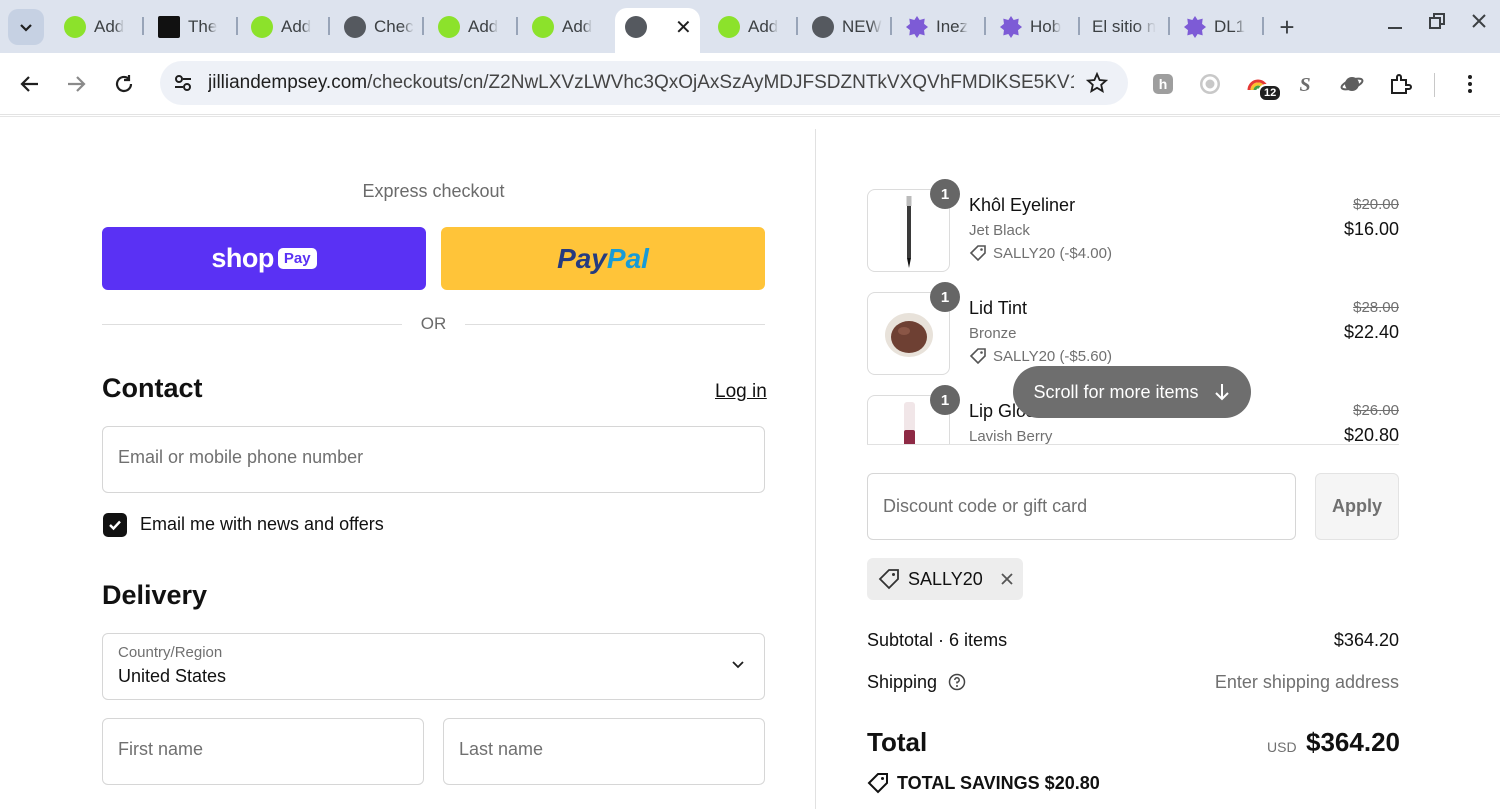  What do you see at coordinates (1376, 410) in the screenshot?
I see `item-original-price: $26.00` at bounding box center [1376, 410].